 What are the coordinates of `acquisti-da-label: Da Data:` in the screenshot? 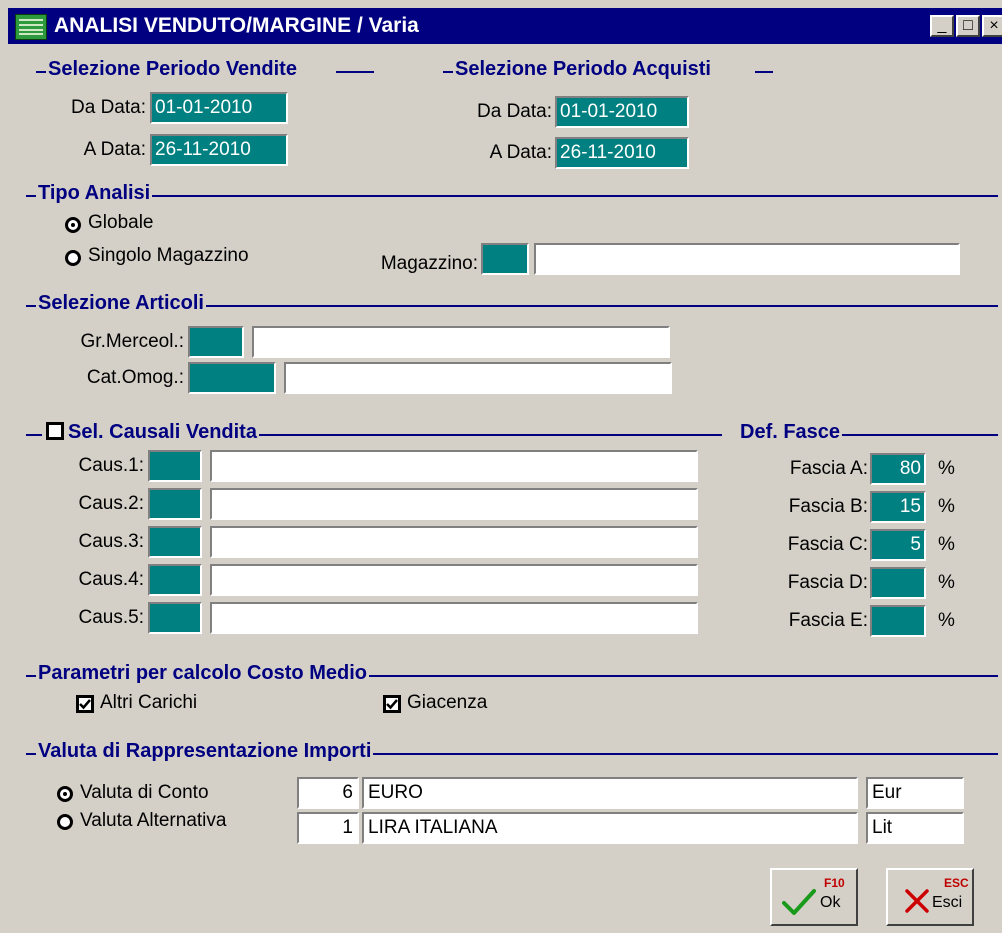 It's located at (514, 111).